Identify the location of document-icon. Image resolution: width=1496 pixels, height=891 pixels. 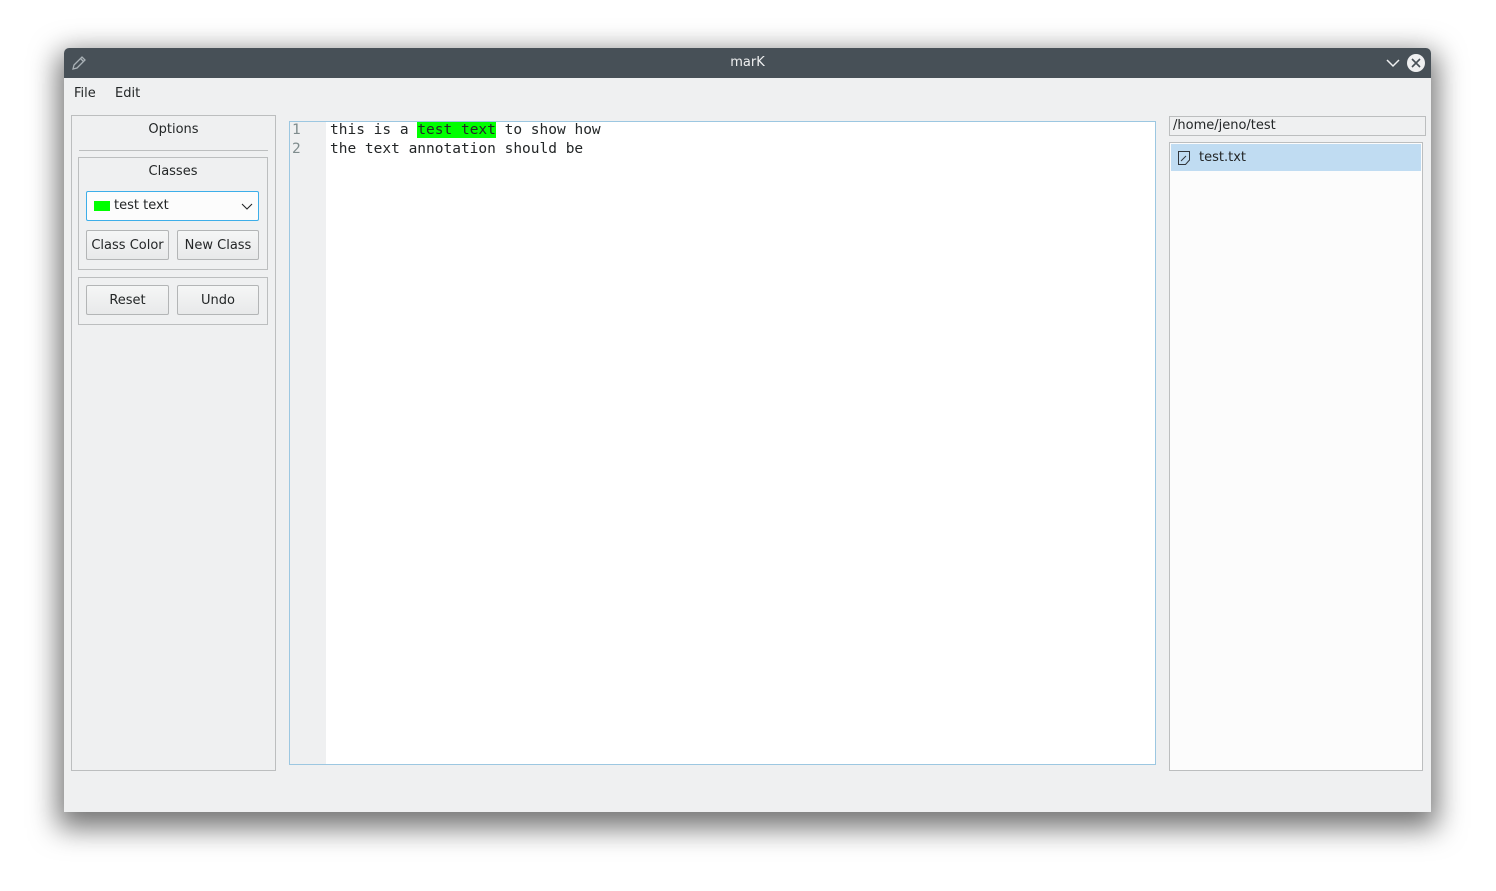
(1184, 158).